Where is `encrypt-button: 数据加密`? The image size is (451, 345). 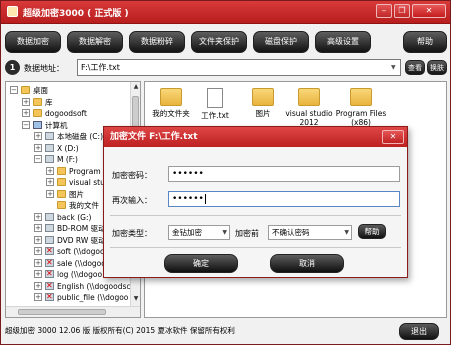 encrypt-button: 数据加密 is located at coordinates (33, 42).